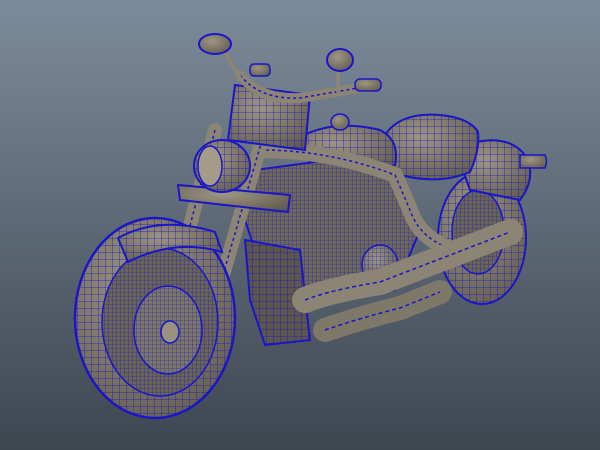 The width and height of the screenshot is (600, 450). Describe the element at coordinates (222, 166) in the screenshot. I see `headlight` at that location.